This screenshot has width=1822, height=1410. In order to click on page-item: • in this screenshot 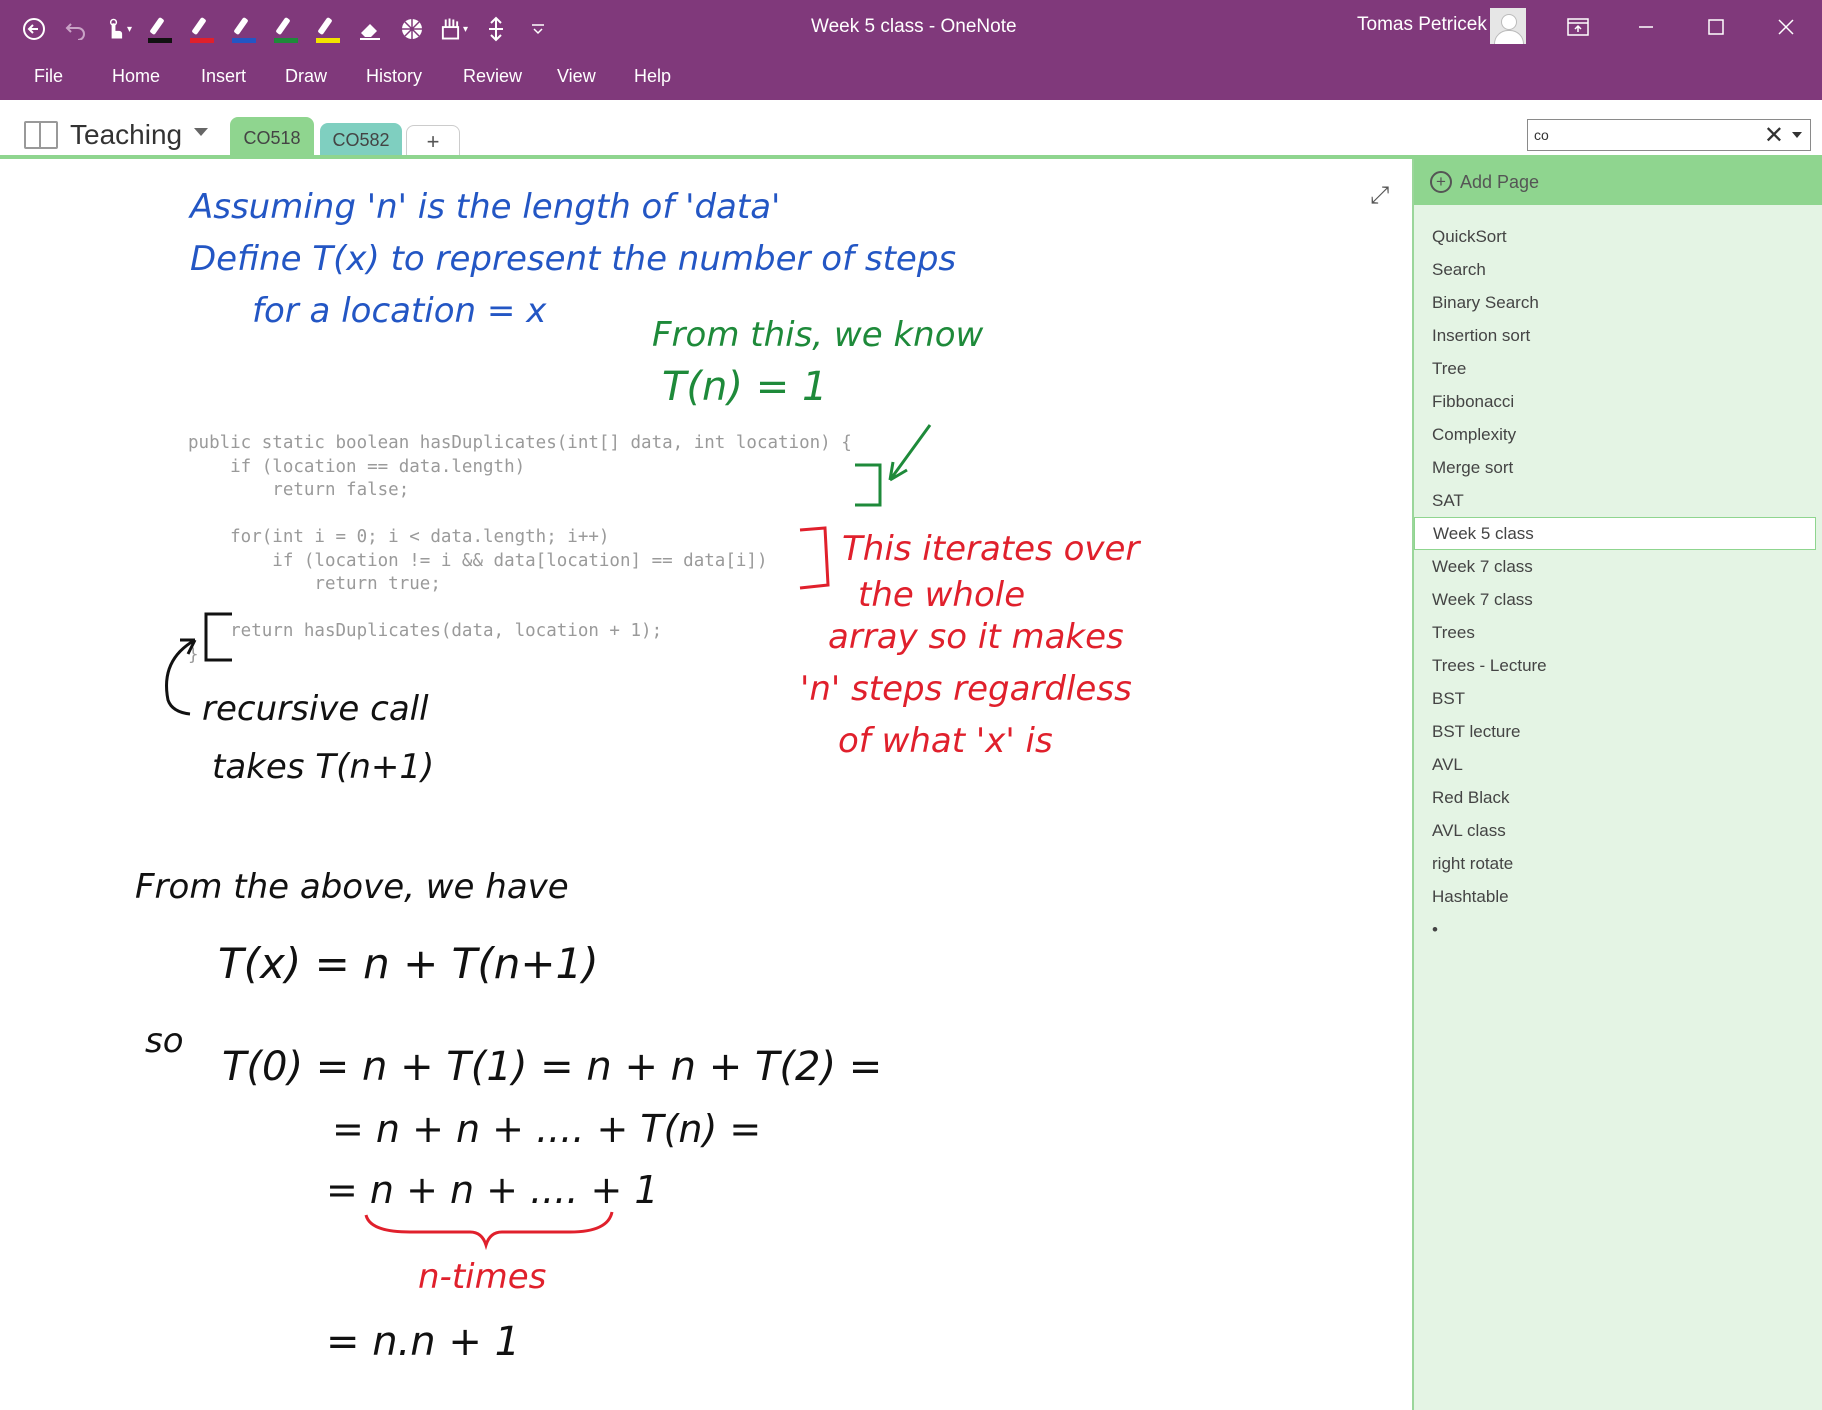, I will do `click(1614, 929)`.